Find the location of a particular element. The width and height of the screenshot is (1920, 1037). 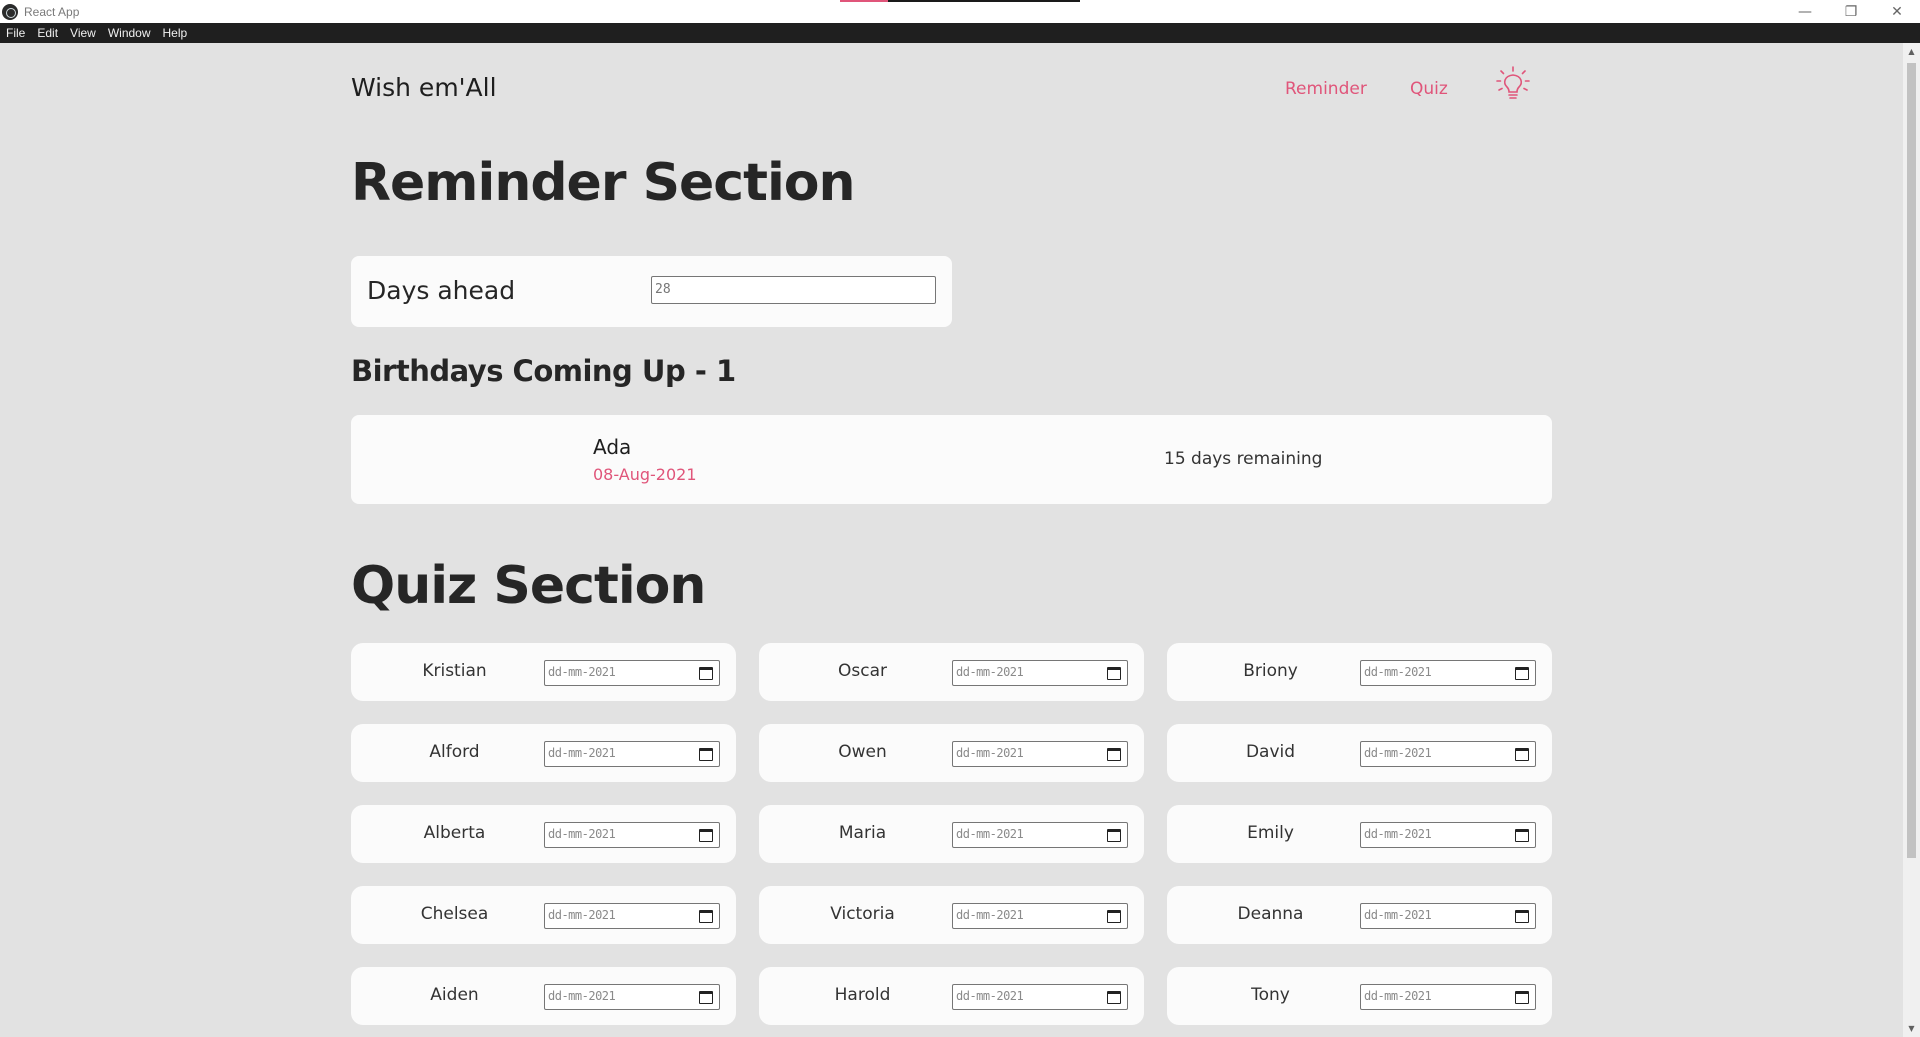

quiz-card: Tony dd-mm-2021 is located at coordinates (1359, 996).